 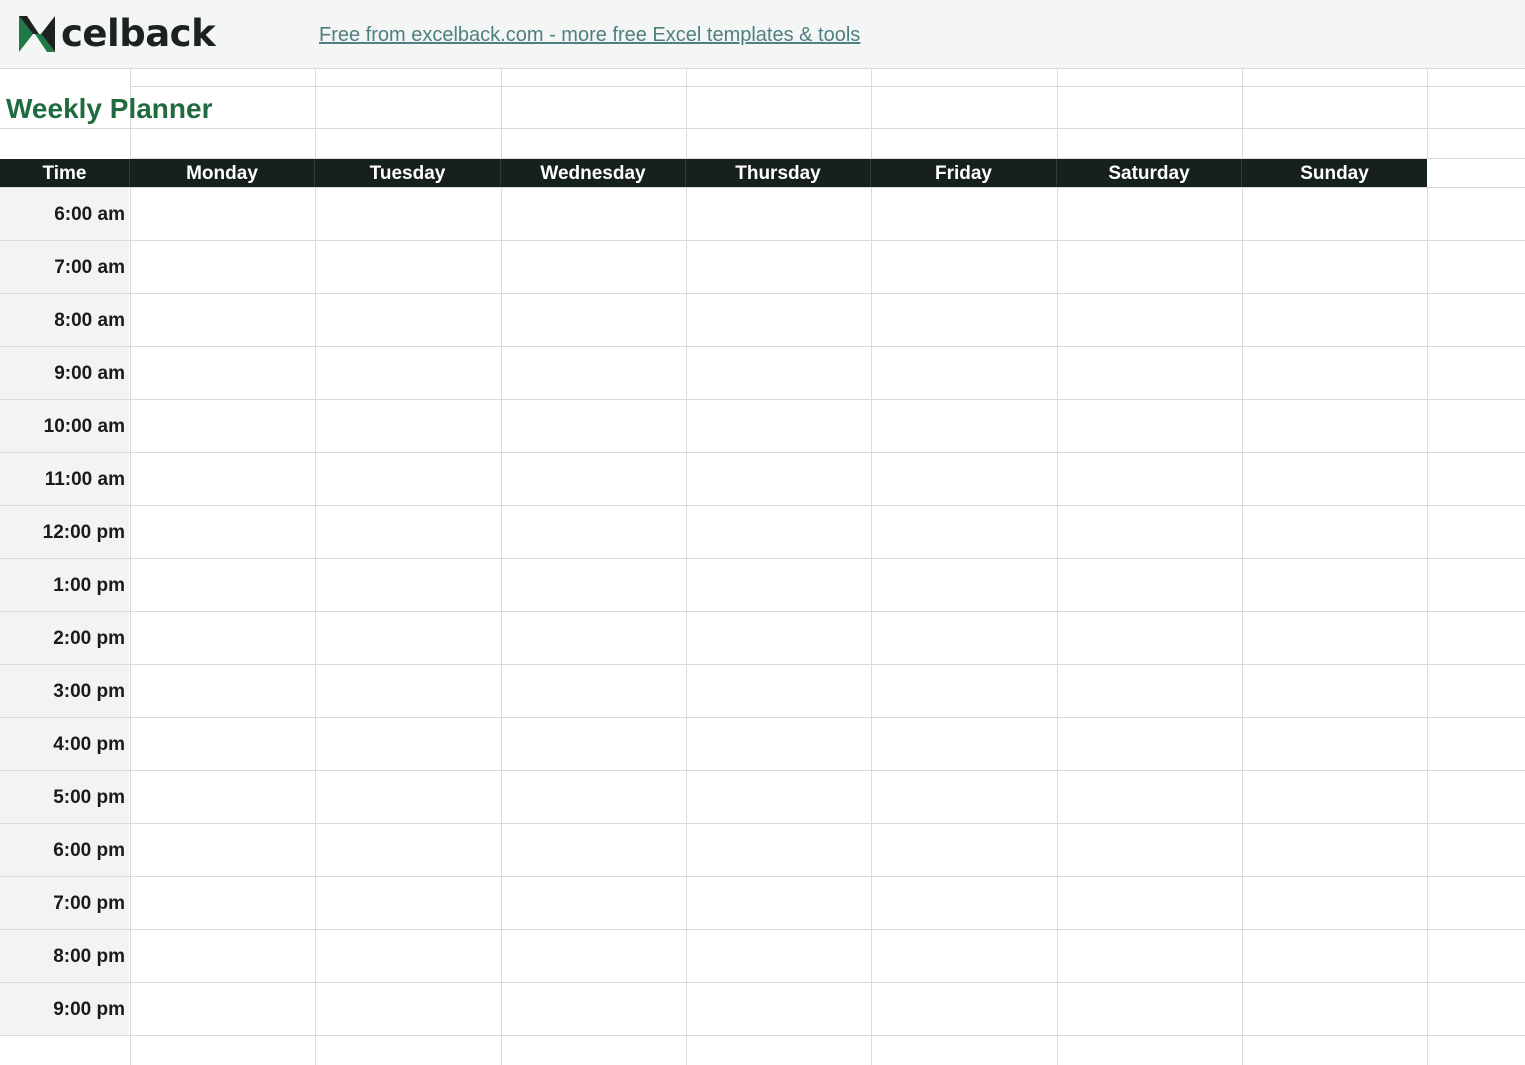 I want to click on excelback-logo: celback, so click(x=116, y=34).